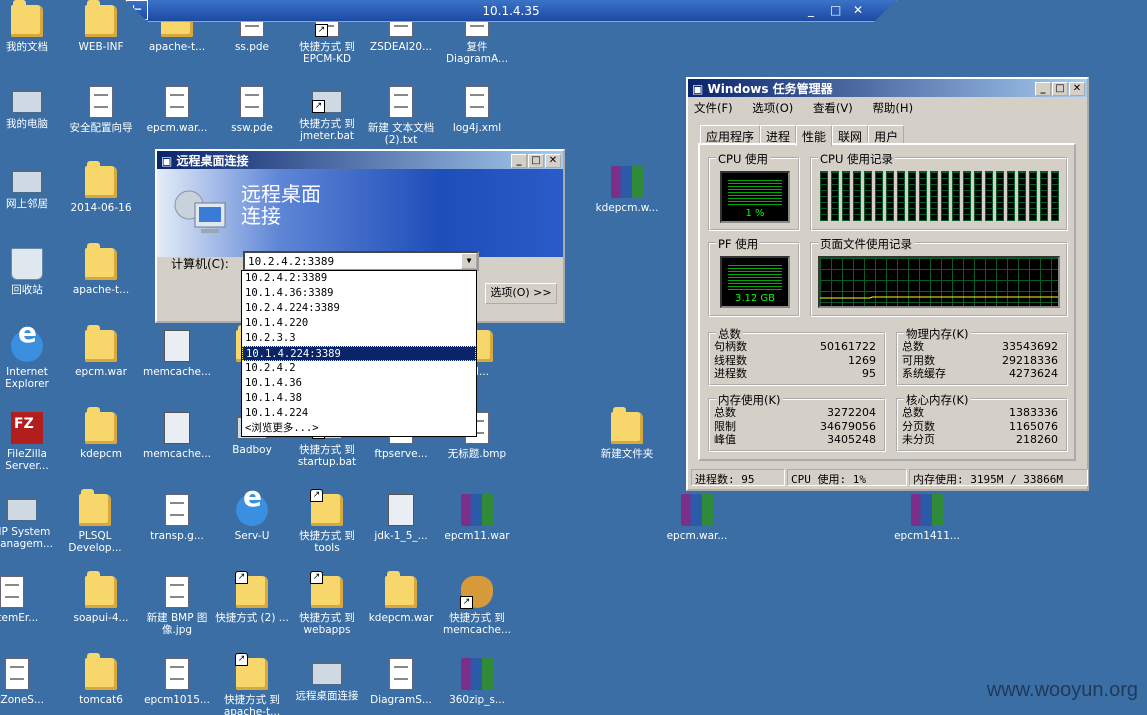  I want to click on dropdown-option: 10.1.4.224:3389, so click(359, 353).